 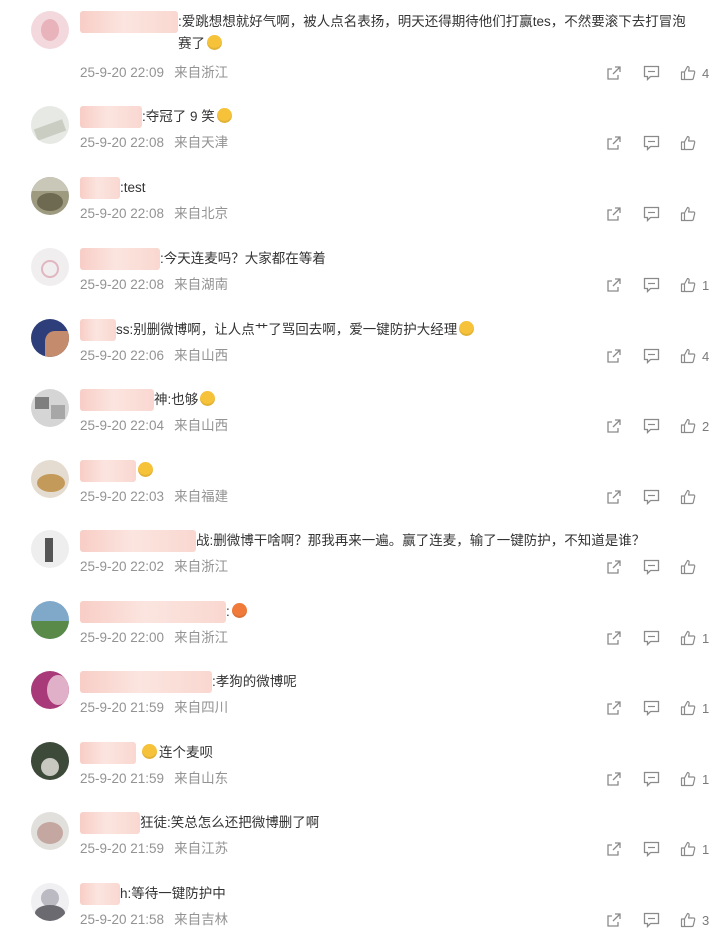 I want to click on like-button: 2, so click(x=700, y=426).